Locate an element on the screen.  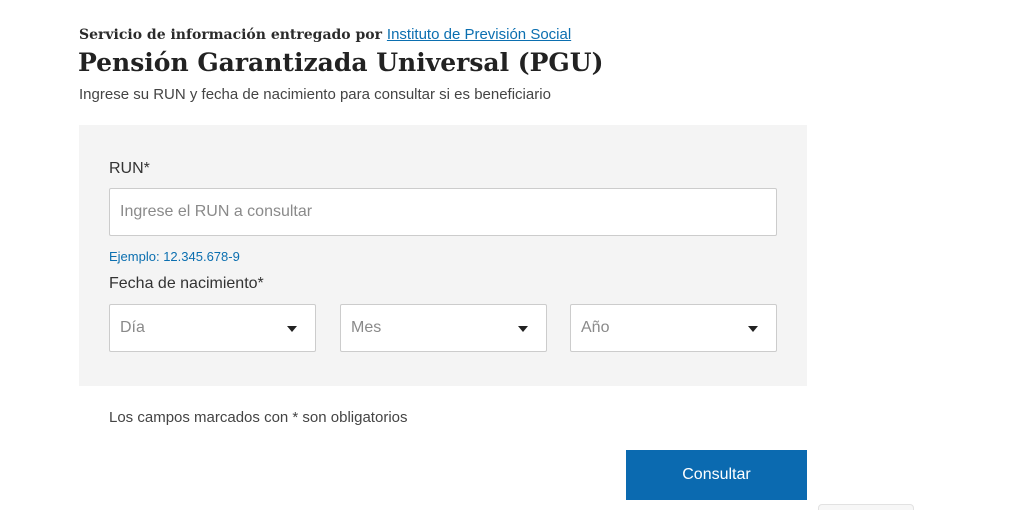
run-hint: Ejemplo: 12.345.678-9 is located at coordinates (174, 256).